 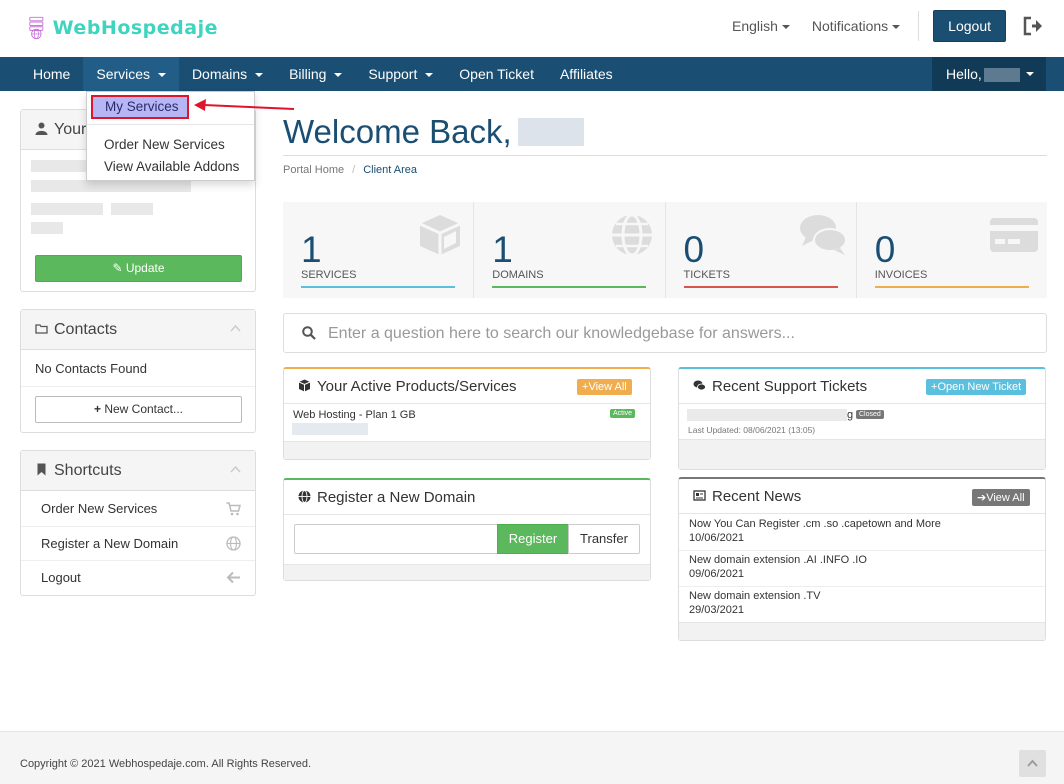 What do you see at coordinates (41, 469) in the screenshot?
I see `bookmark-icon` at bounding box center [41, 469].